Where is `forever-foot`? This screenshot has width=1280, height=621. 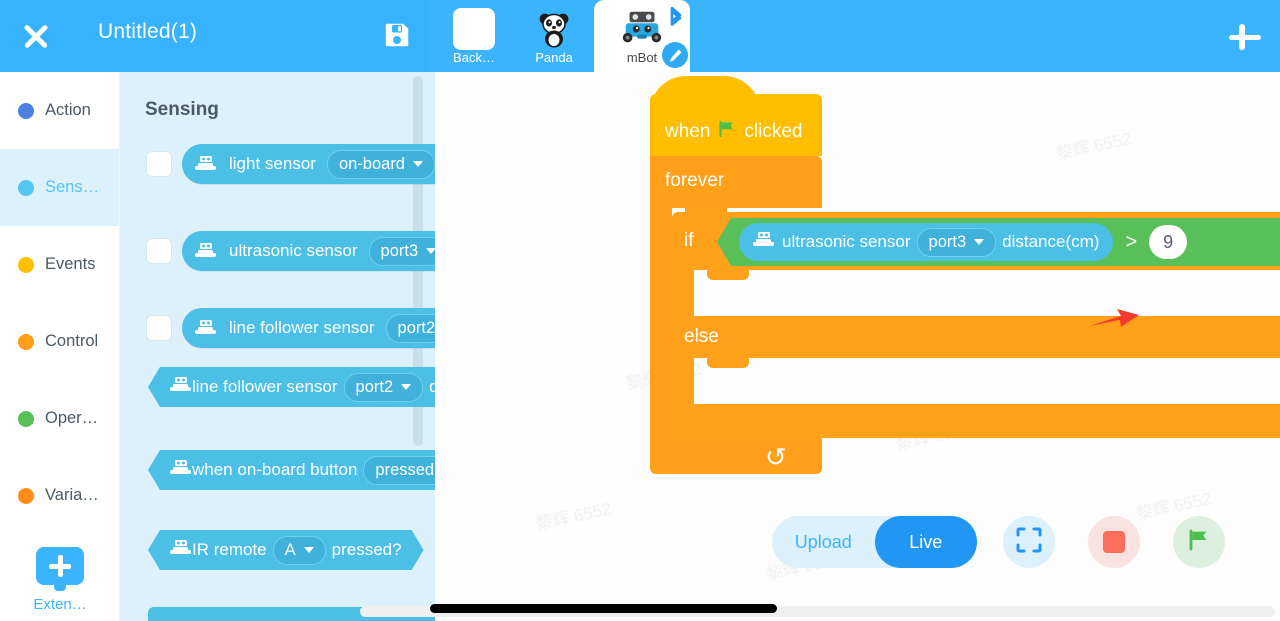 forever-foot is located at coordinates (736, 456).